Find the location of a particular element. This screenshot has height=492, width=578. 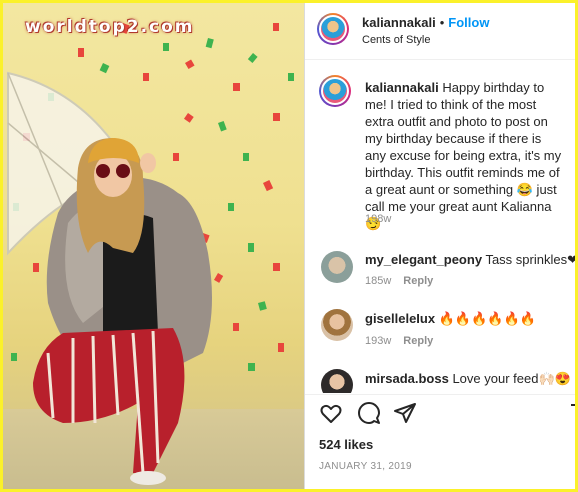

post-header: kaliannakali • Follow Cents of Style is located at coordinates (440, 31).